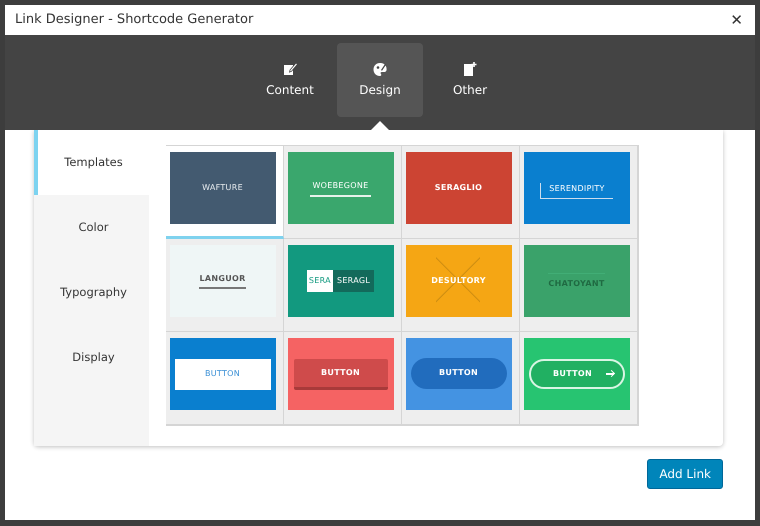 This screenshot has height=526, width=760. I want to click on sidebar-item: Color, so click(91, 227).